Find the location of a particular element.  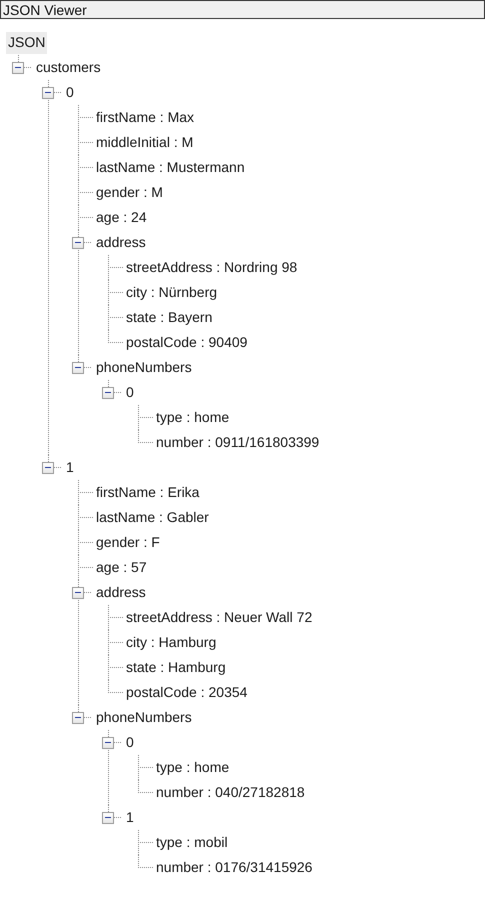

tree-item-label: postalCode : 90409 is located at coordinates (187, 342).